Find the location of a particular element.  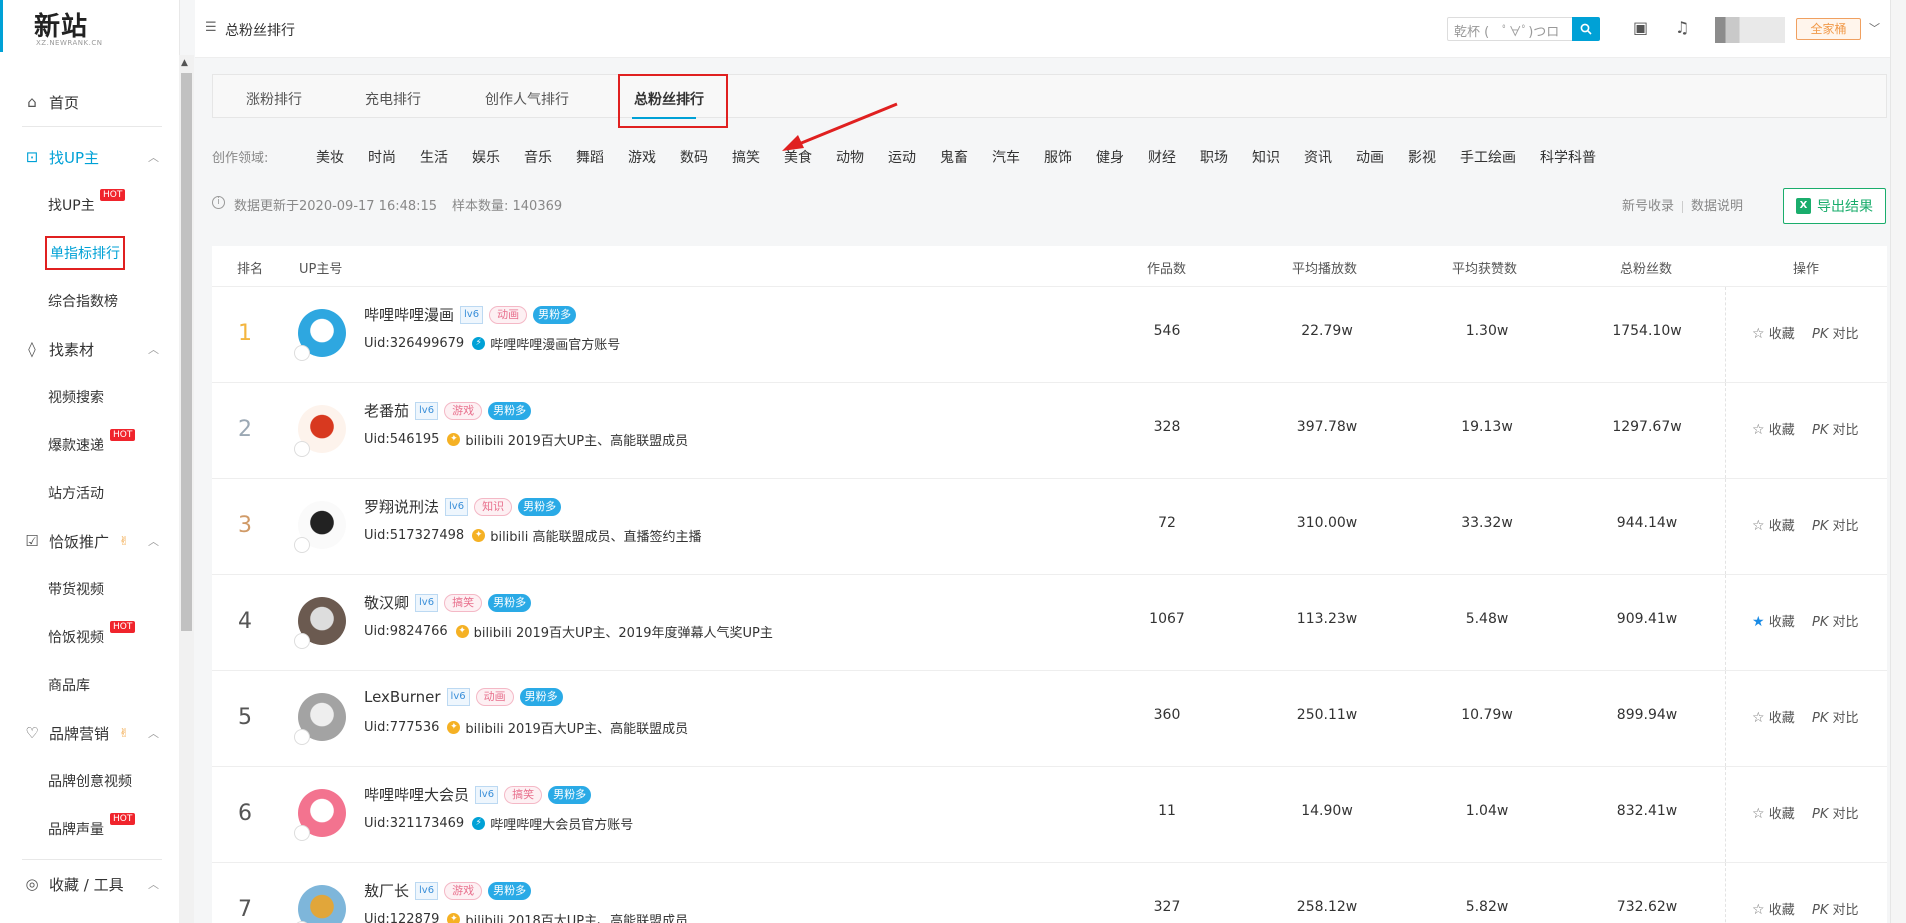

category-item: 数码 is located at coordinates (694, 157).